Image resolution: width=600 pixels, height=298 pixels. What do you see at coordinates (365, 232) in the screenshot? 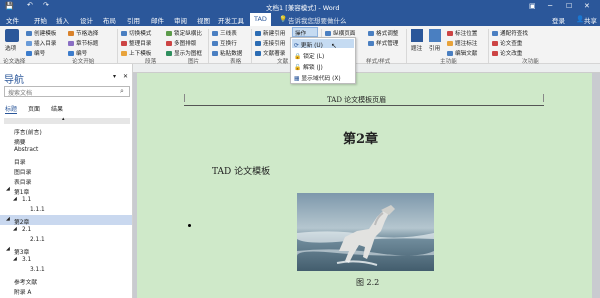
I see `horse-photo` at bounding box center [365, 232].